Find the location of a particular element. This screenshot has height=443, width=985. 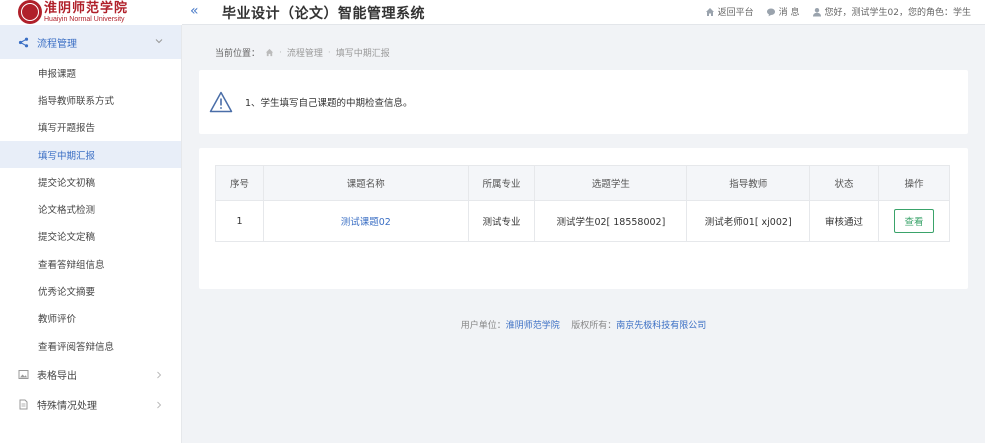

sidebar-item-advisor-contact: 指导教师联系方式 is located at coordinates (90, 99).